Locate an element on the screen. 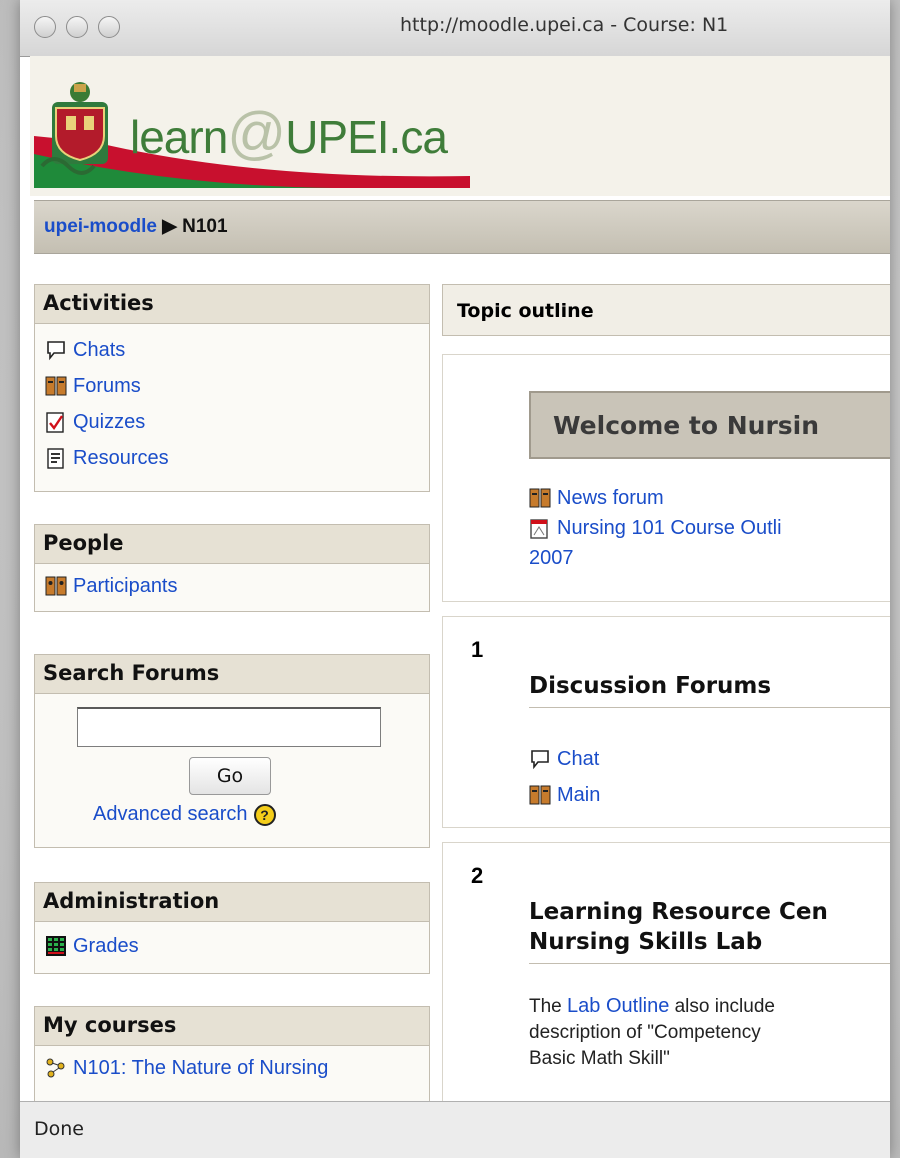 This screenshot has width=900, height=1158. resource-icon is located at coordinates (55, 458).